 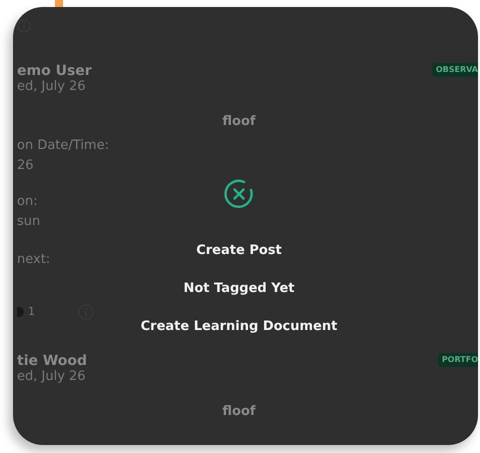 I want to click on field-value: sun, so click(x=29, y=222).